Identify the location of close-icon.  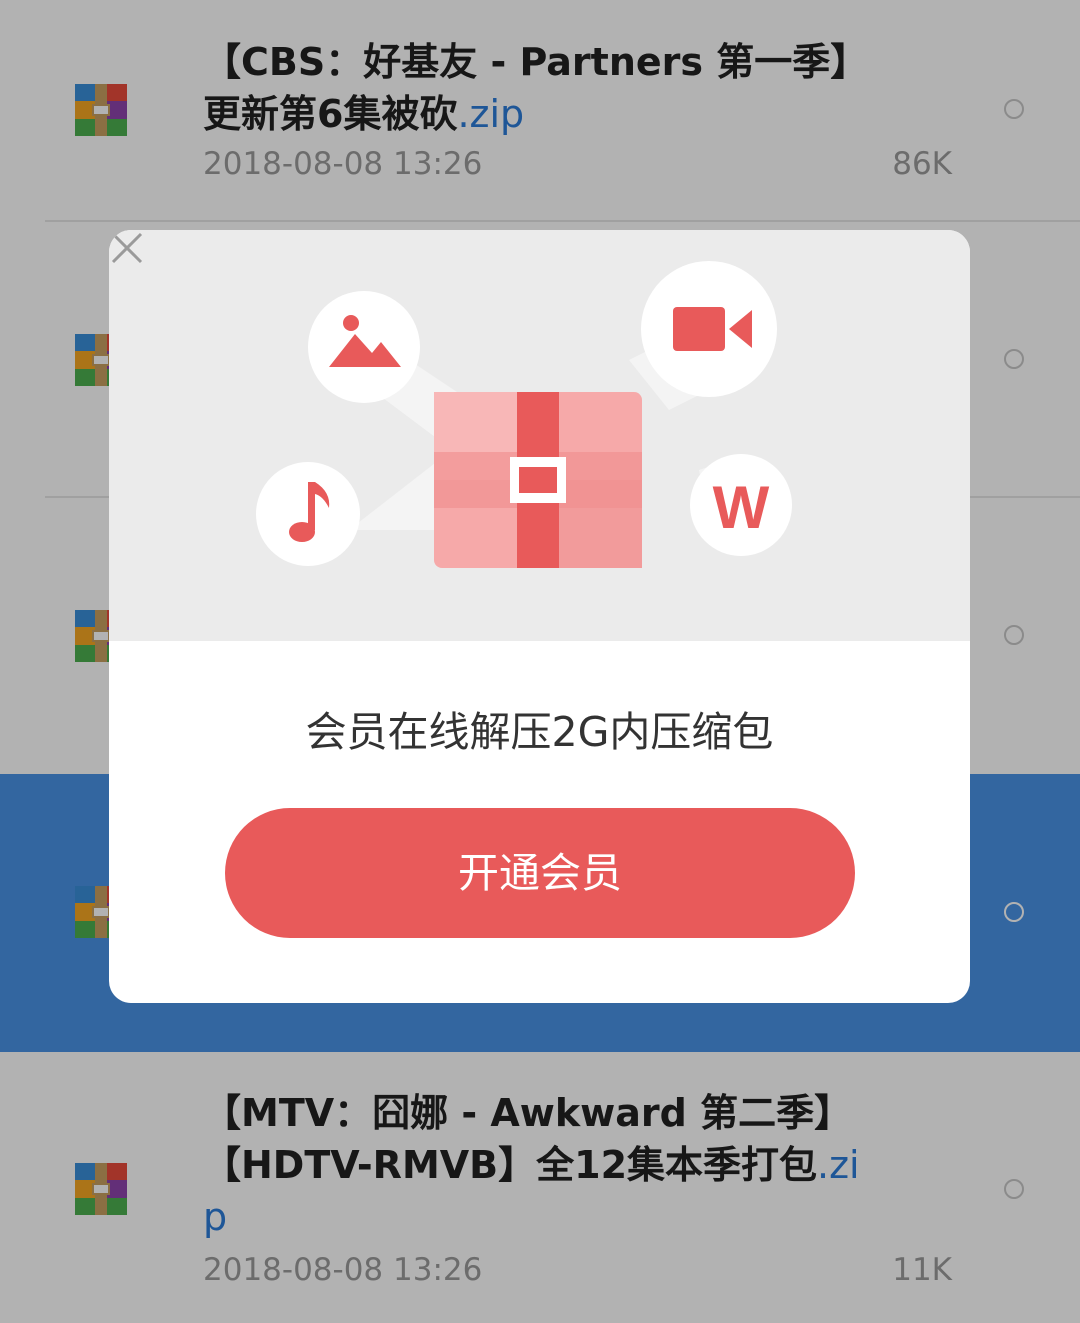
(127, 248).